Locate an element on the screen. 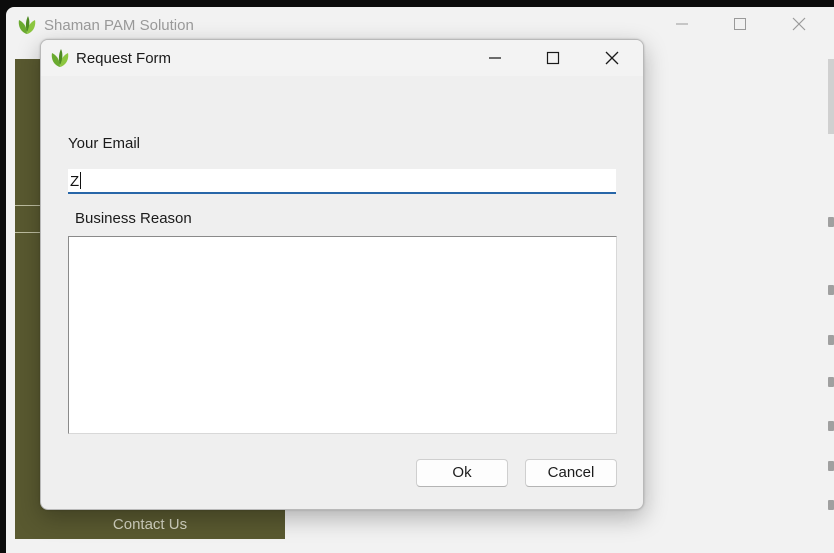 This screenshot has width=834, height=553. dialog-minimize-button is located at coordinates (495, 59).